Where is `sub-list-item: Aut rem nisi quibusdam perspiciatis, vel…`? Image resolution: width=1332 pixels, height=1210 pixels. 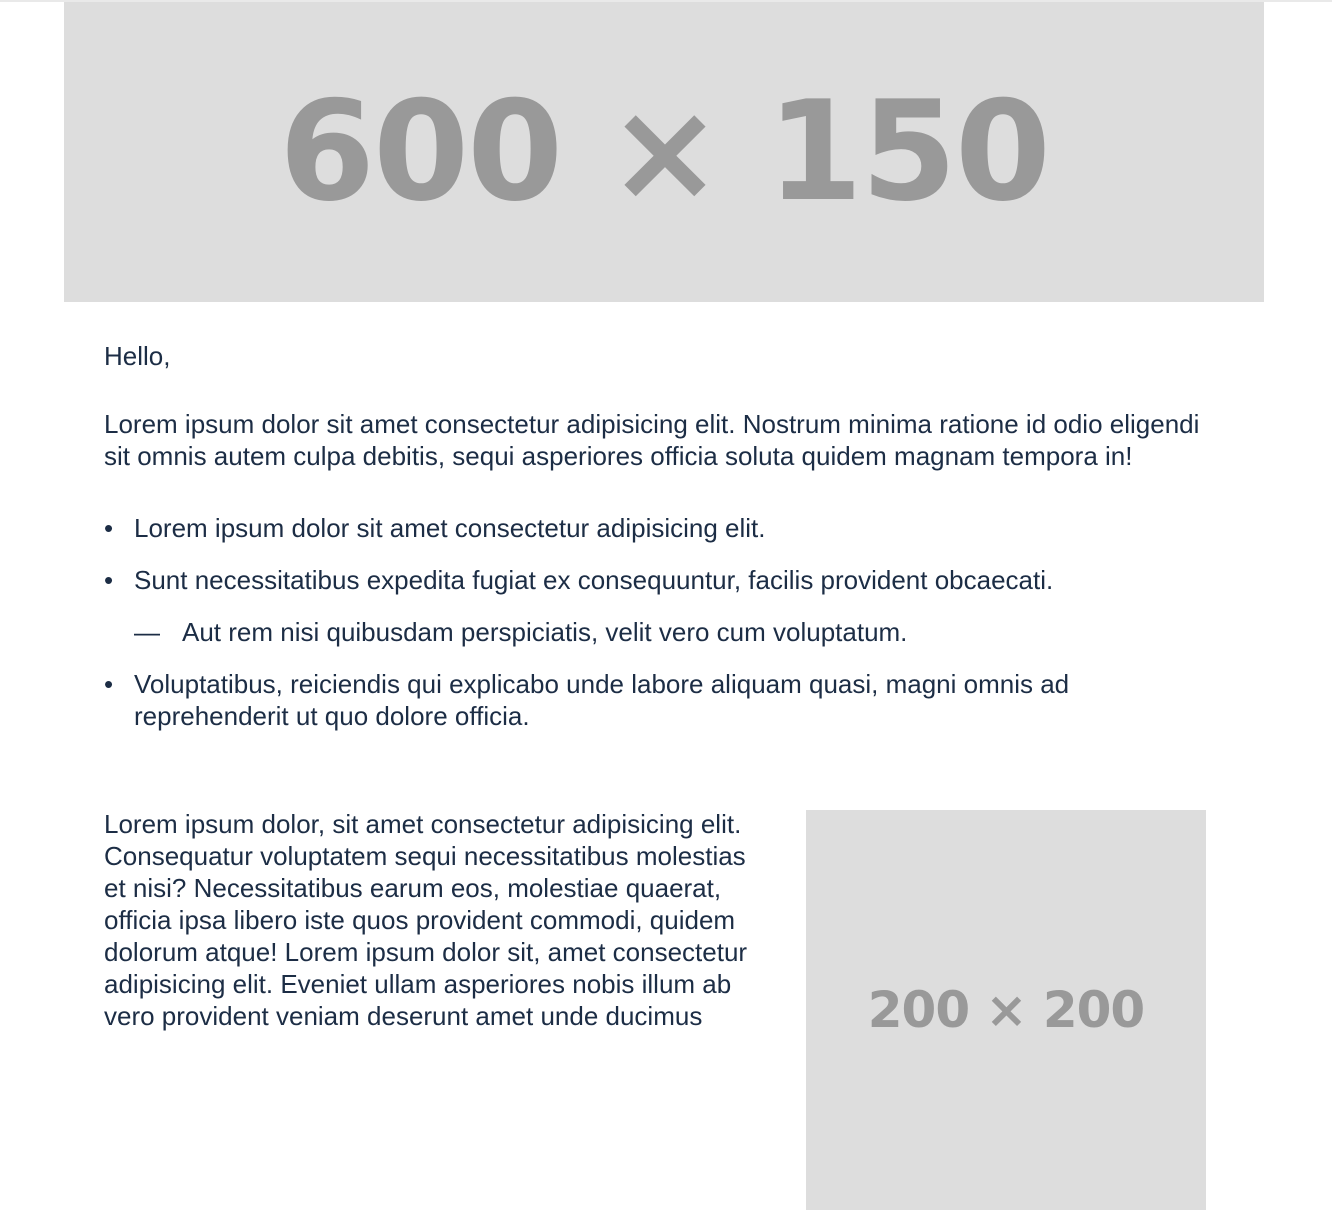
sub-list-item: Aut rem nisi quibusdam perspiciatis, vel… is located at coordinates (669, 632).